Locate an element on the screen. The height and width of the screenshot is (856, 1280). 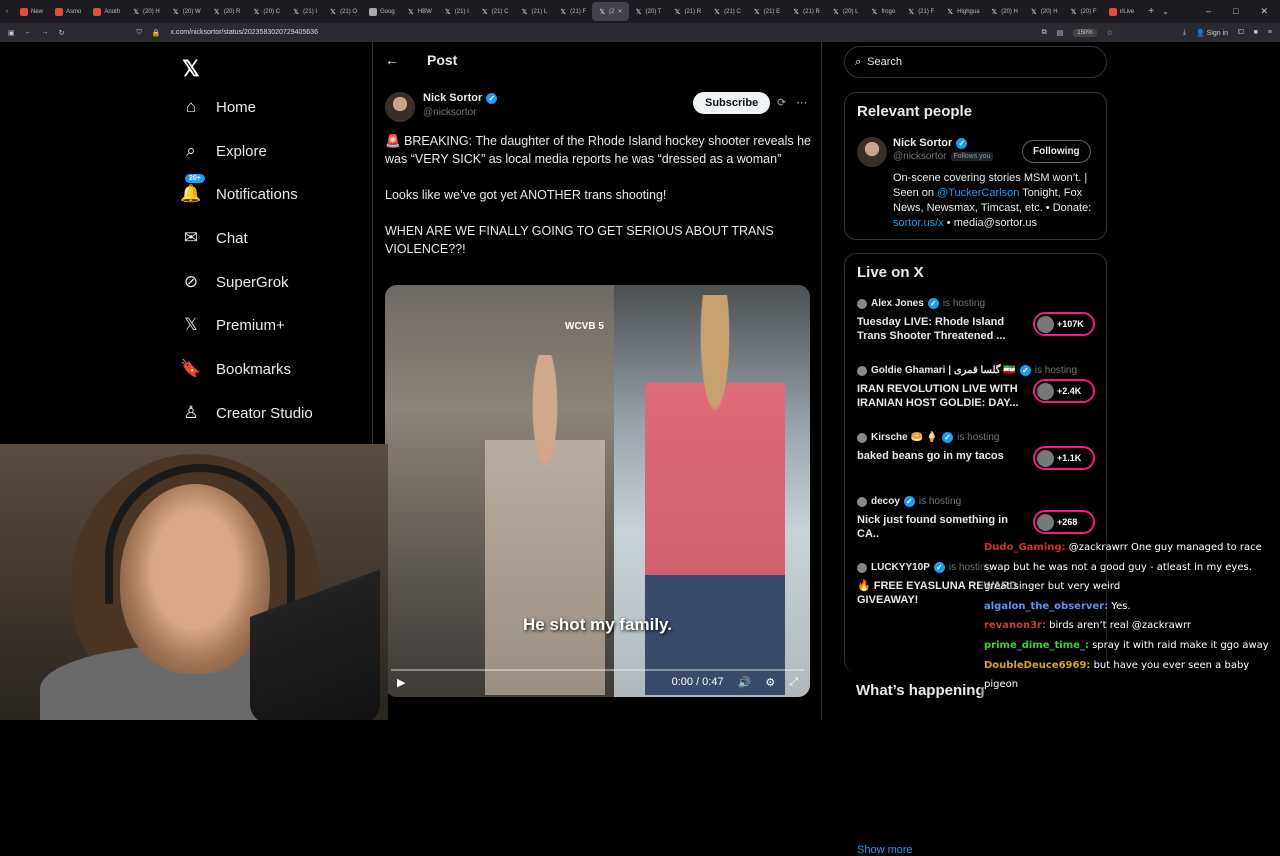
host-name: Goldie Ghamari | گلسا قمری 🇮🇷 is located at coordinates (943, 370).